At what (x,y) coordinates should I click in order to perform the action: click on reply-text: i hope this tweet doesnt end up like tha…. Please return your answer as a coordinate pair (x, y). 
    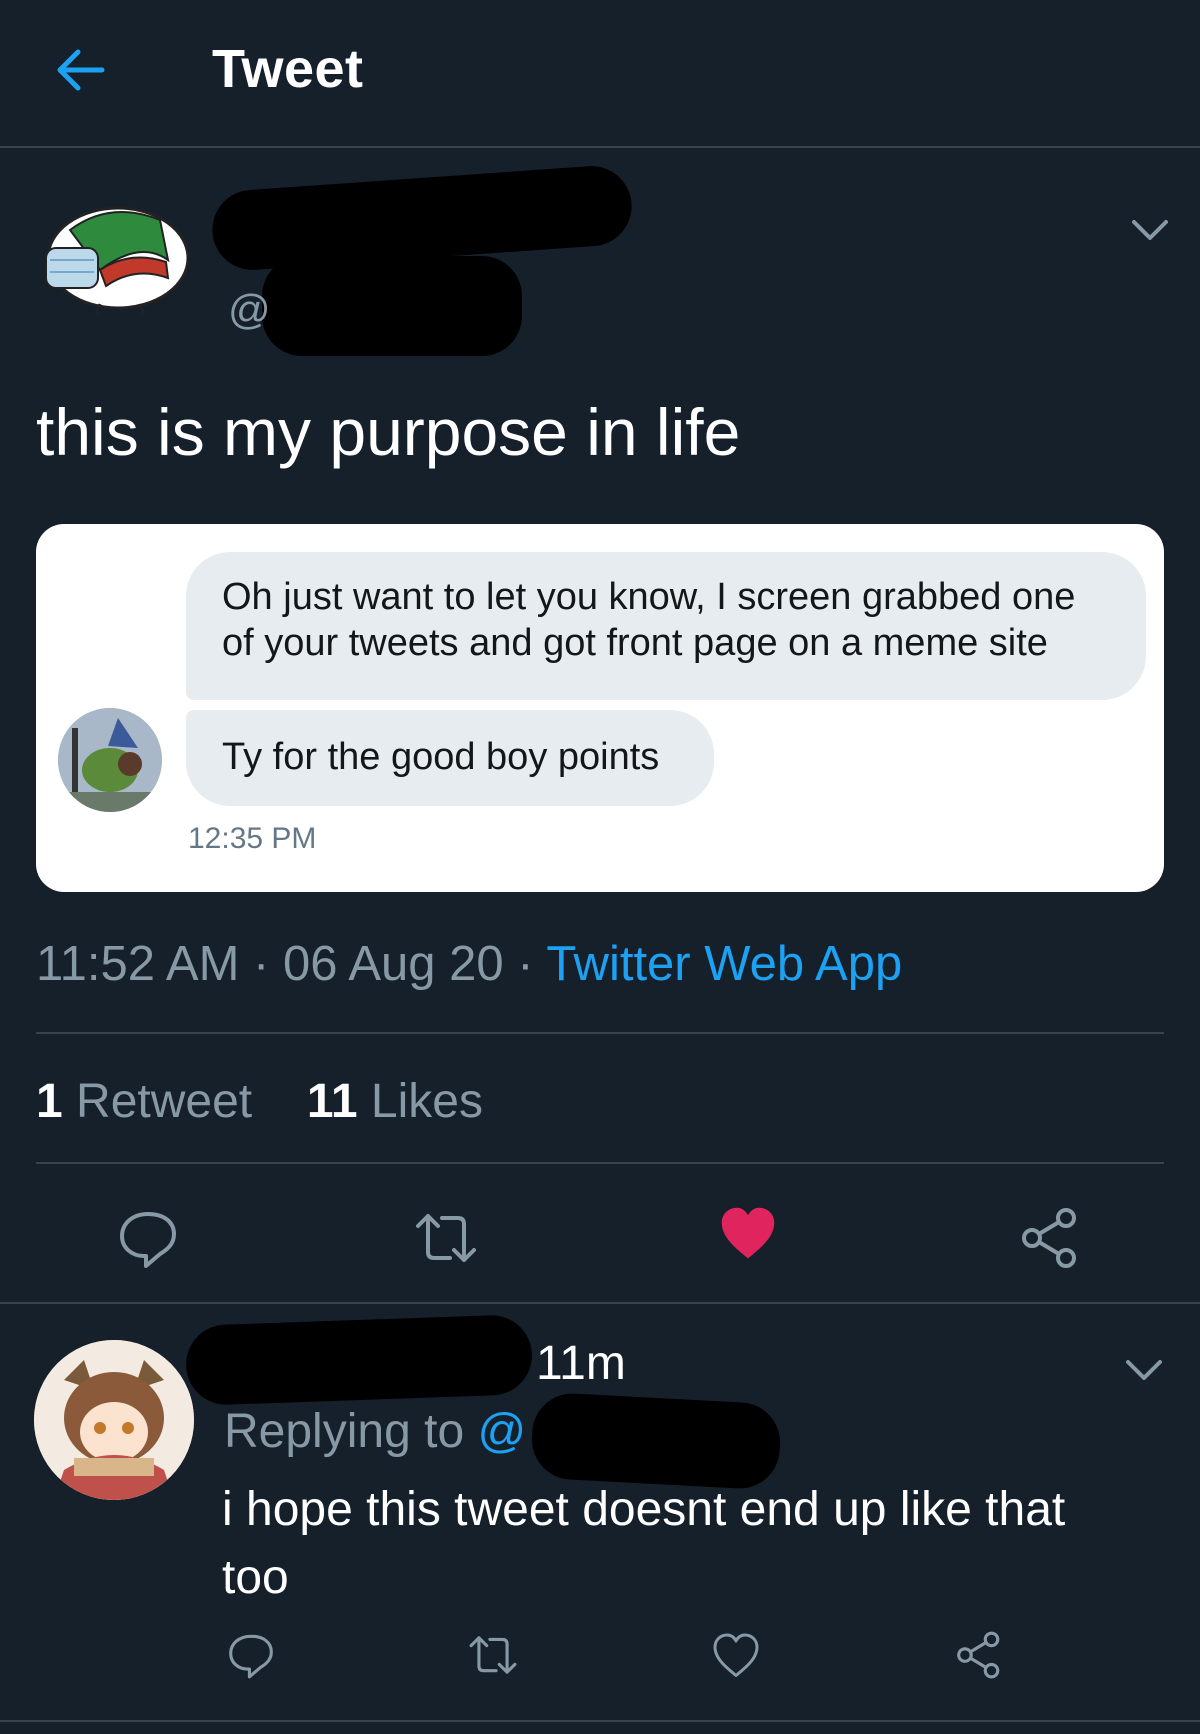
    Looking at the image, I should click on (644, 1543).